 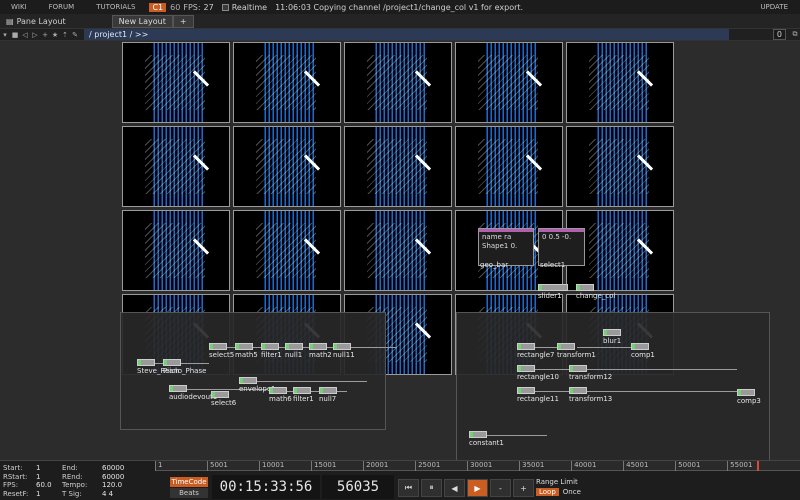 I want to click on chop-node: null1, so click(x=294, y=351).